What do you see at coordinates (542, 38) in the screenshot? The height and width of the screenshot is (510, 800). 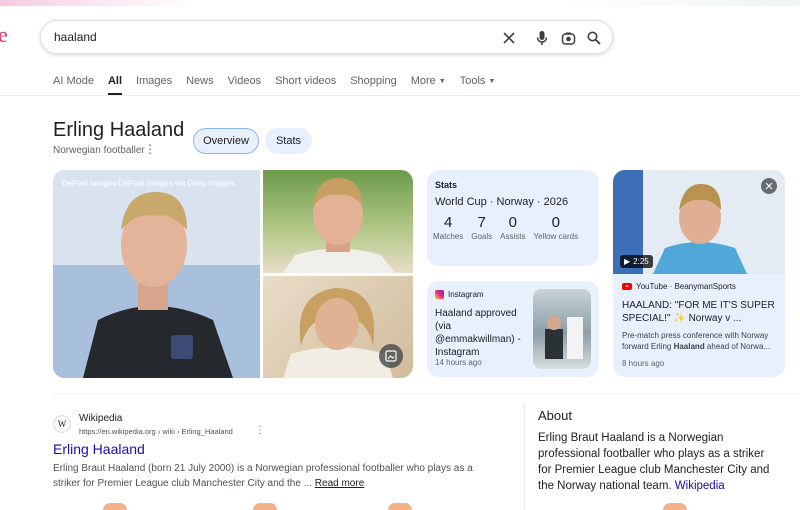 I see `microphone-icon` at bounding box center [542, 38].